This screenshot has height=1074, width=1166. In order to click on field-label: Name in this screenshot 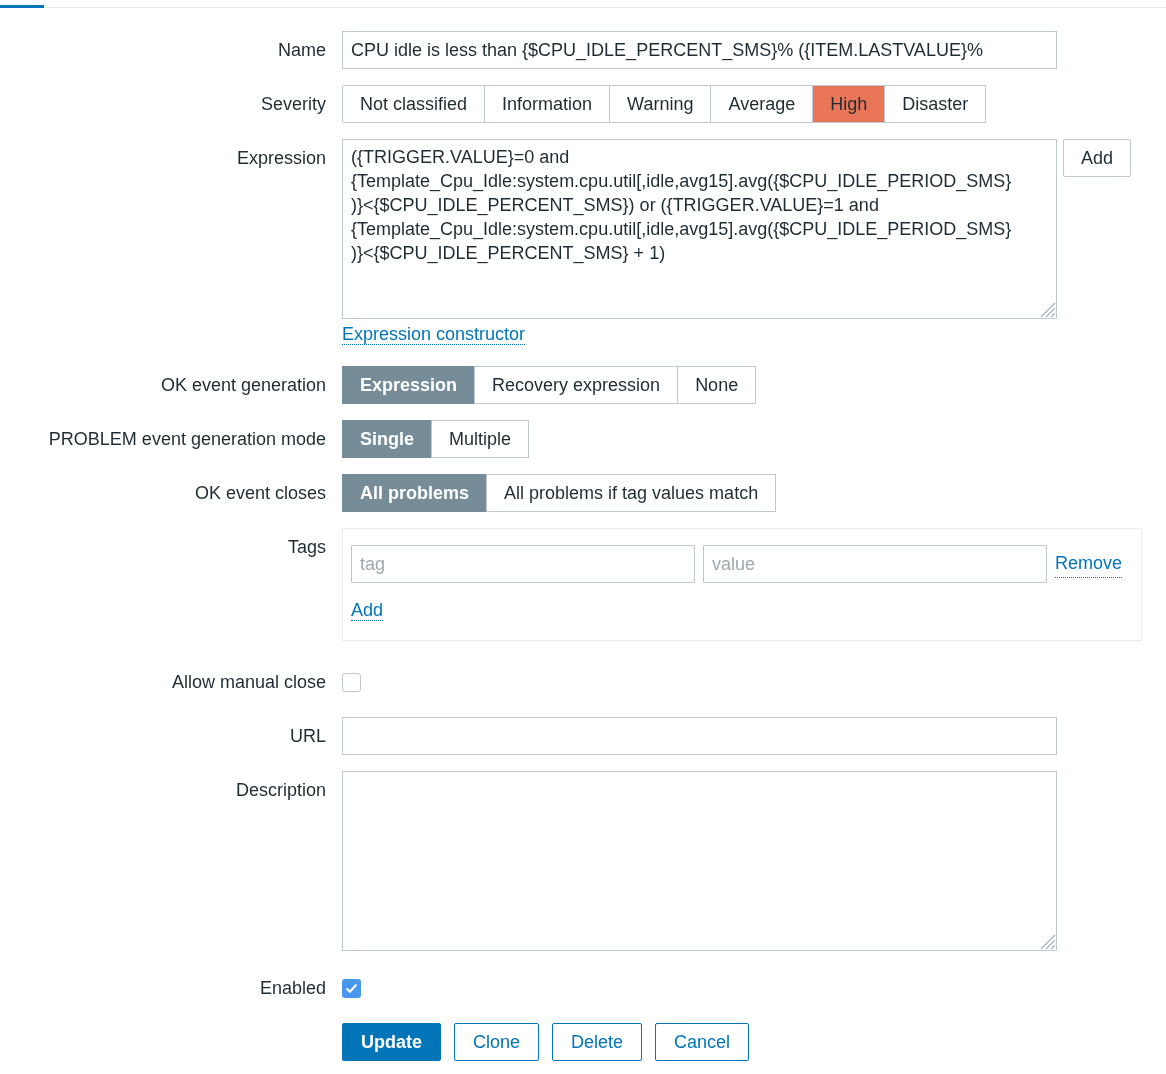, I will do `click(302, 50)`.